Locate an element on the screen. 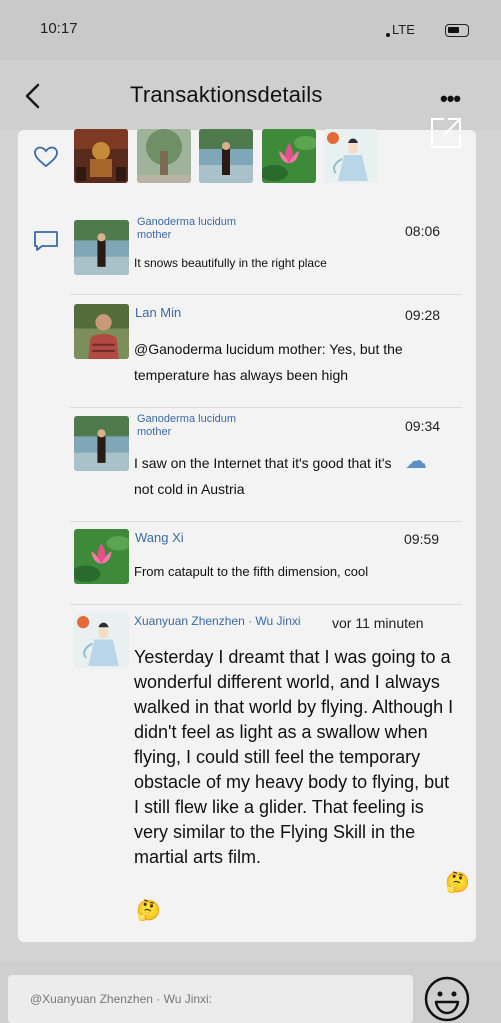 This screenshot has height=1023, width=501. network-label: LTE is located at coordinates (403, 29).